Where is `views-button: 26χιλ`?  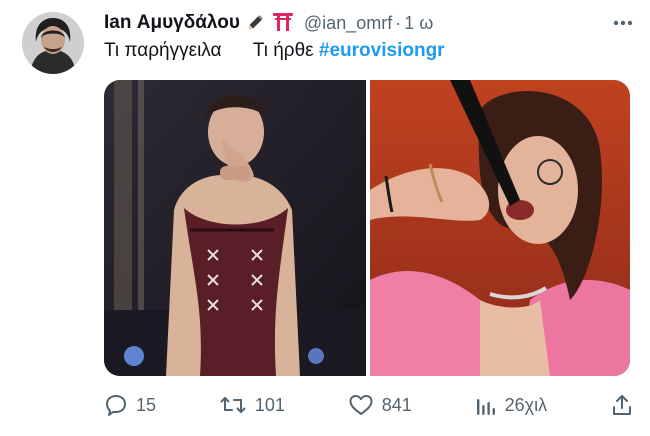 views-button: 26χιλ is located at coordinates (511, 405).